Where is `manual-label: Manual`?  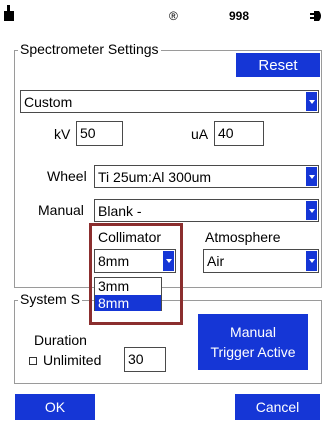 manual-label: Manual is located at coordinates (61, 210).